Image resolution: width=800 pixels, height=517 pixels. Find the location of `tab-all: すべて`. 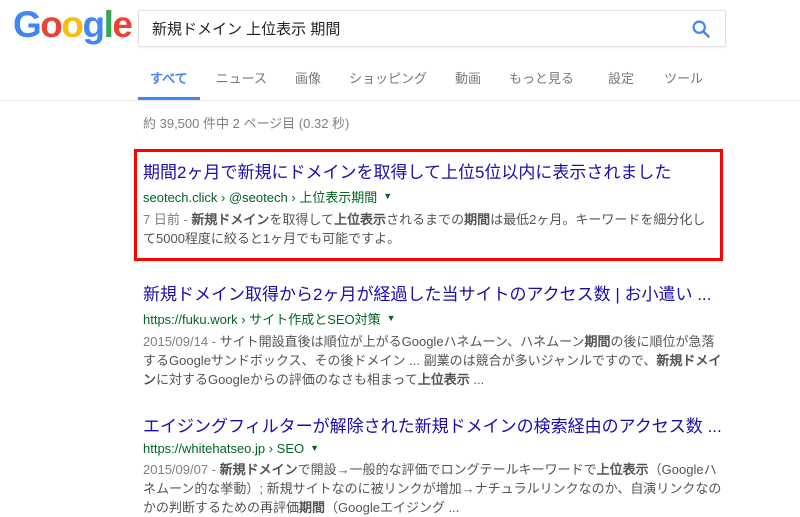

tab-all: すべて is located at coordinates (169, 84).